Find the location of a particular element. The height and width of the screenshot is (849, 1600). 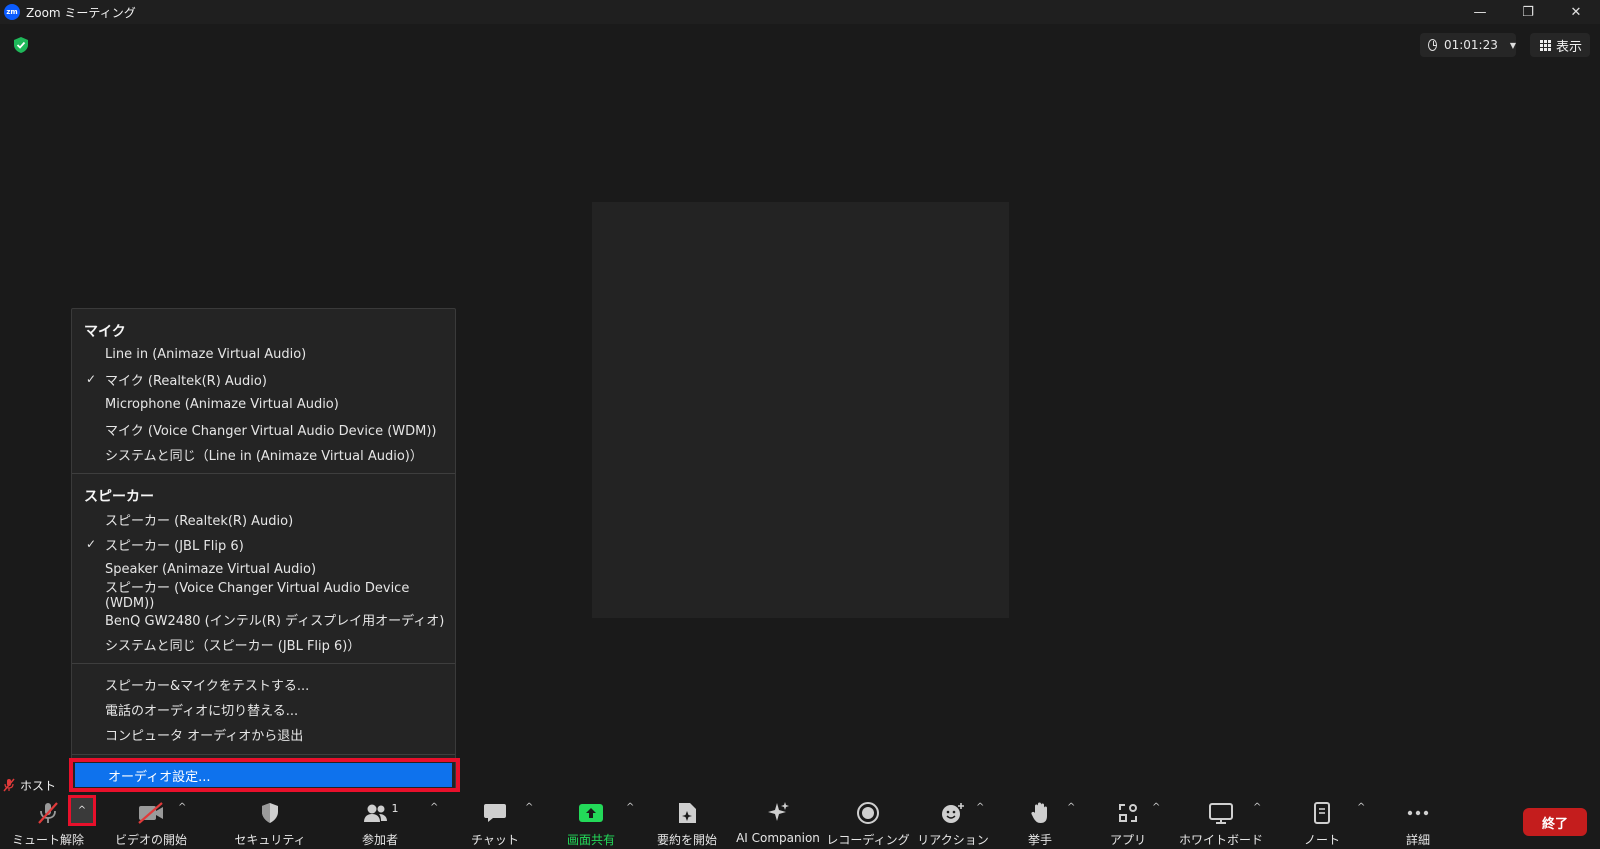

host-label: ホスト is located at coordinates (31, 785).